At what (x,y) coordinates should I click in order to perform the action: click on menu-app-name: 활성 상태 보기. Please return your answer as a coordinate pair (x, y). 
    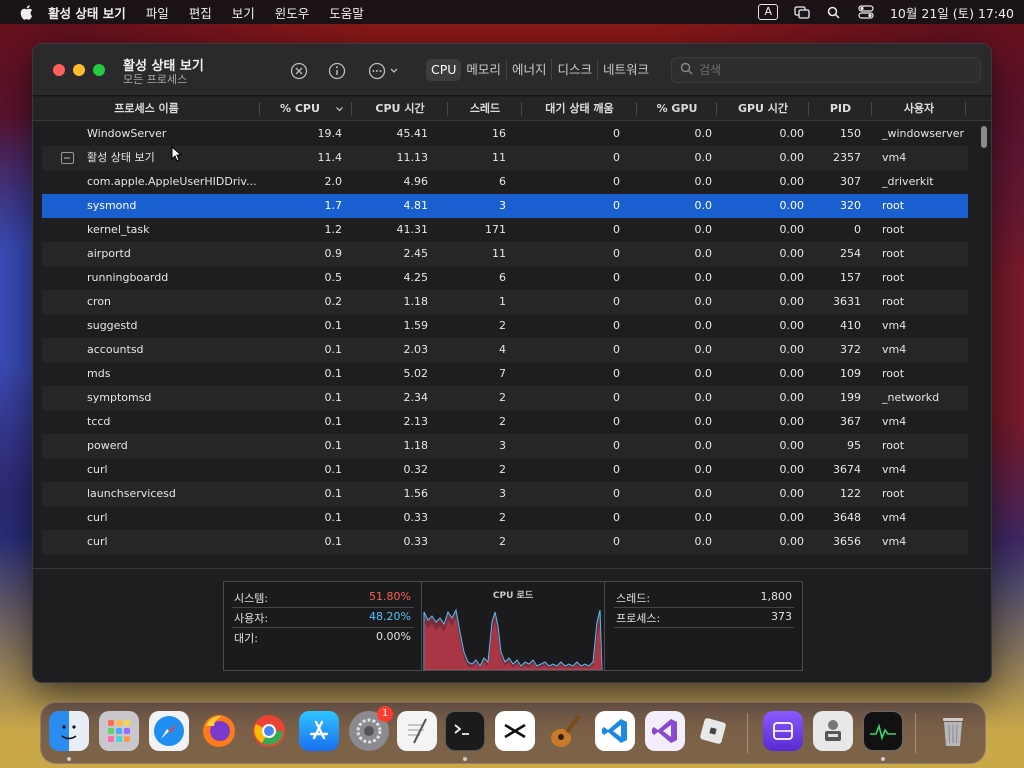
    Looking at the image, I should click on (87, 12).